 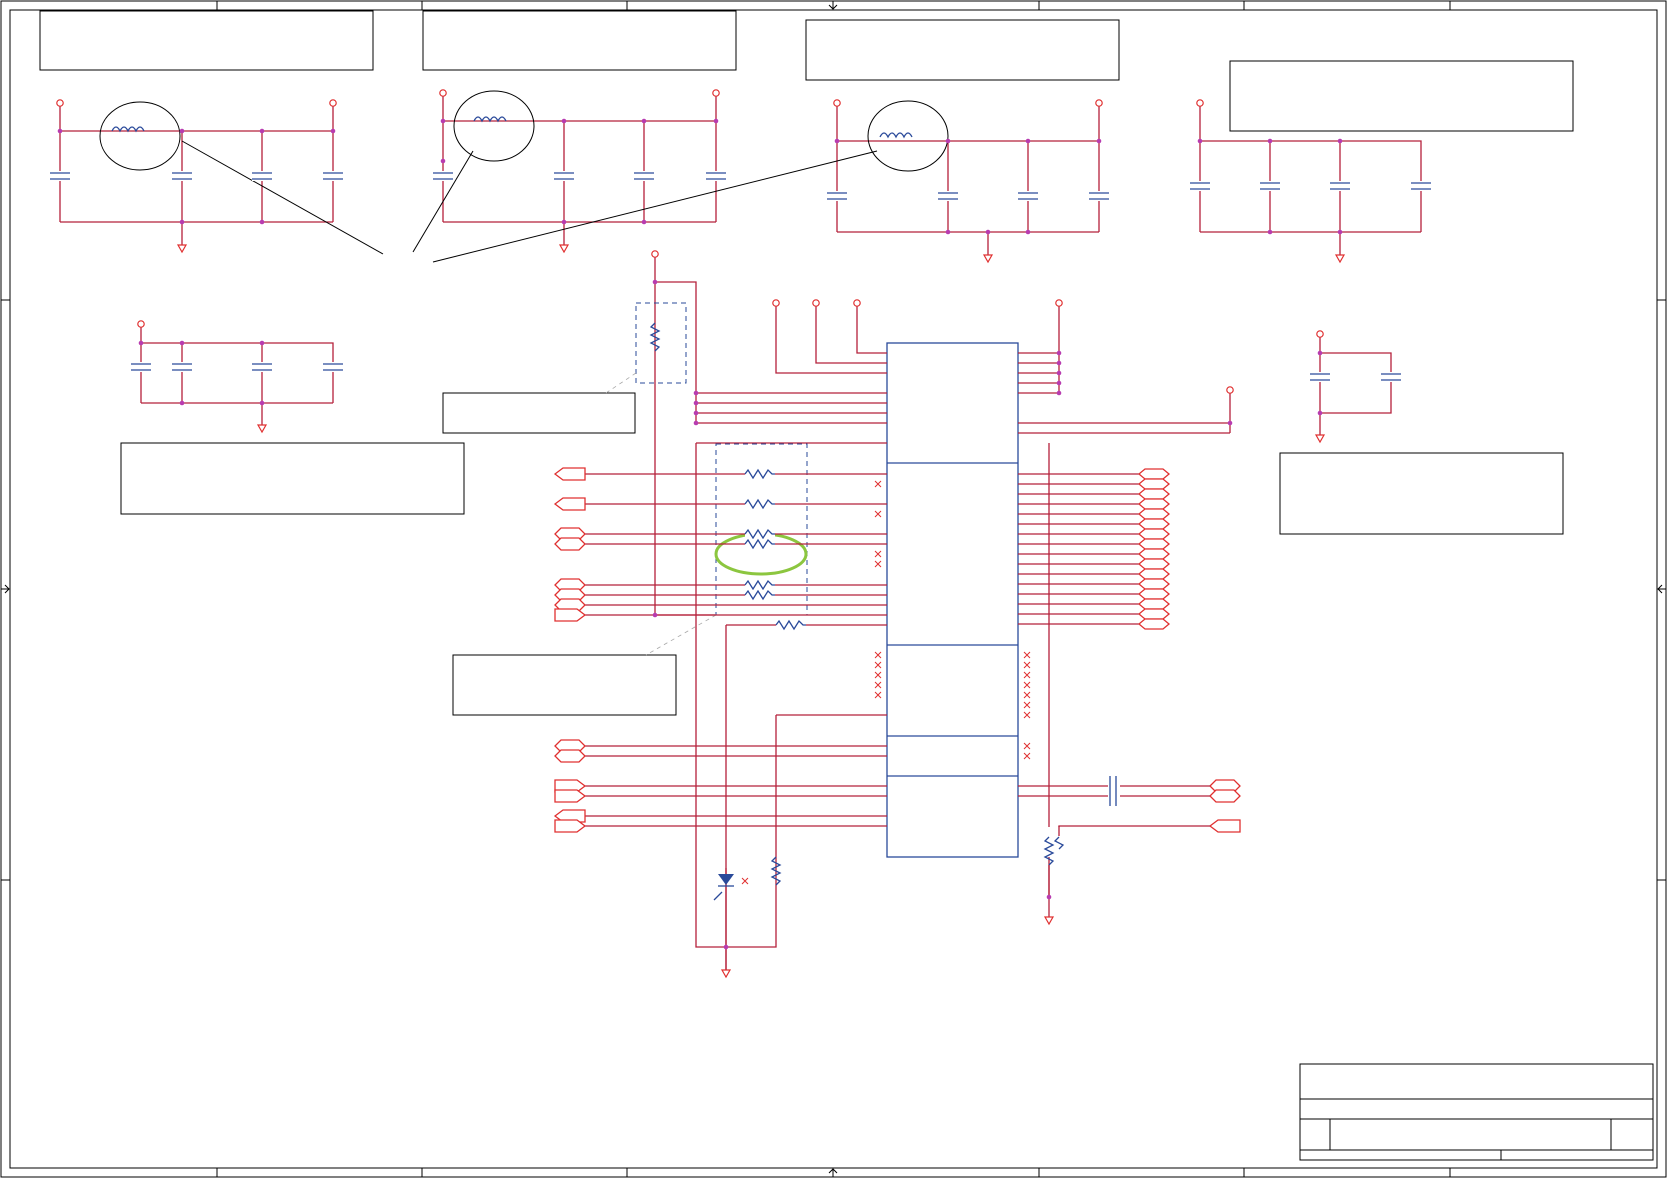 I want to click on coupling-capacitor, so click(x=1113, y=791).